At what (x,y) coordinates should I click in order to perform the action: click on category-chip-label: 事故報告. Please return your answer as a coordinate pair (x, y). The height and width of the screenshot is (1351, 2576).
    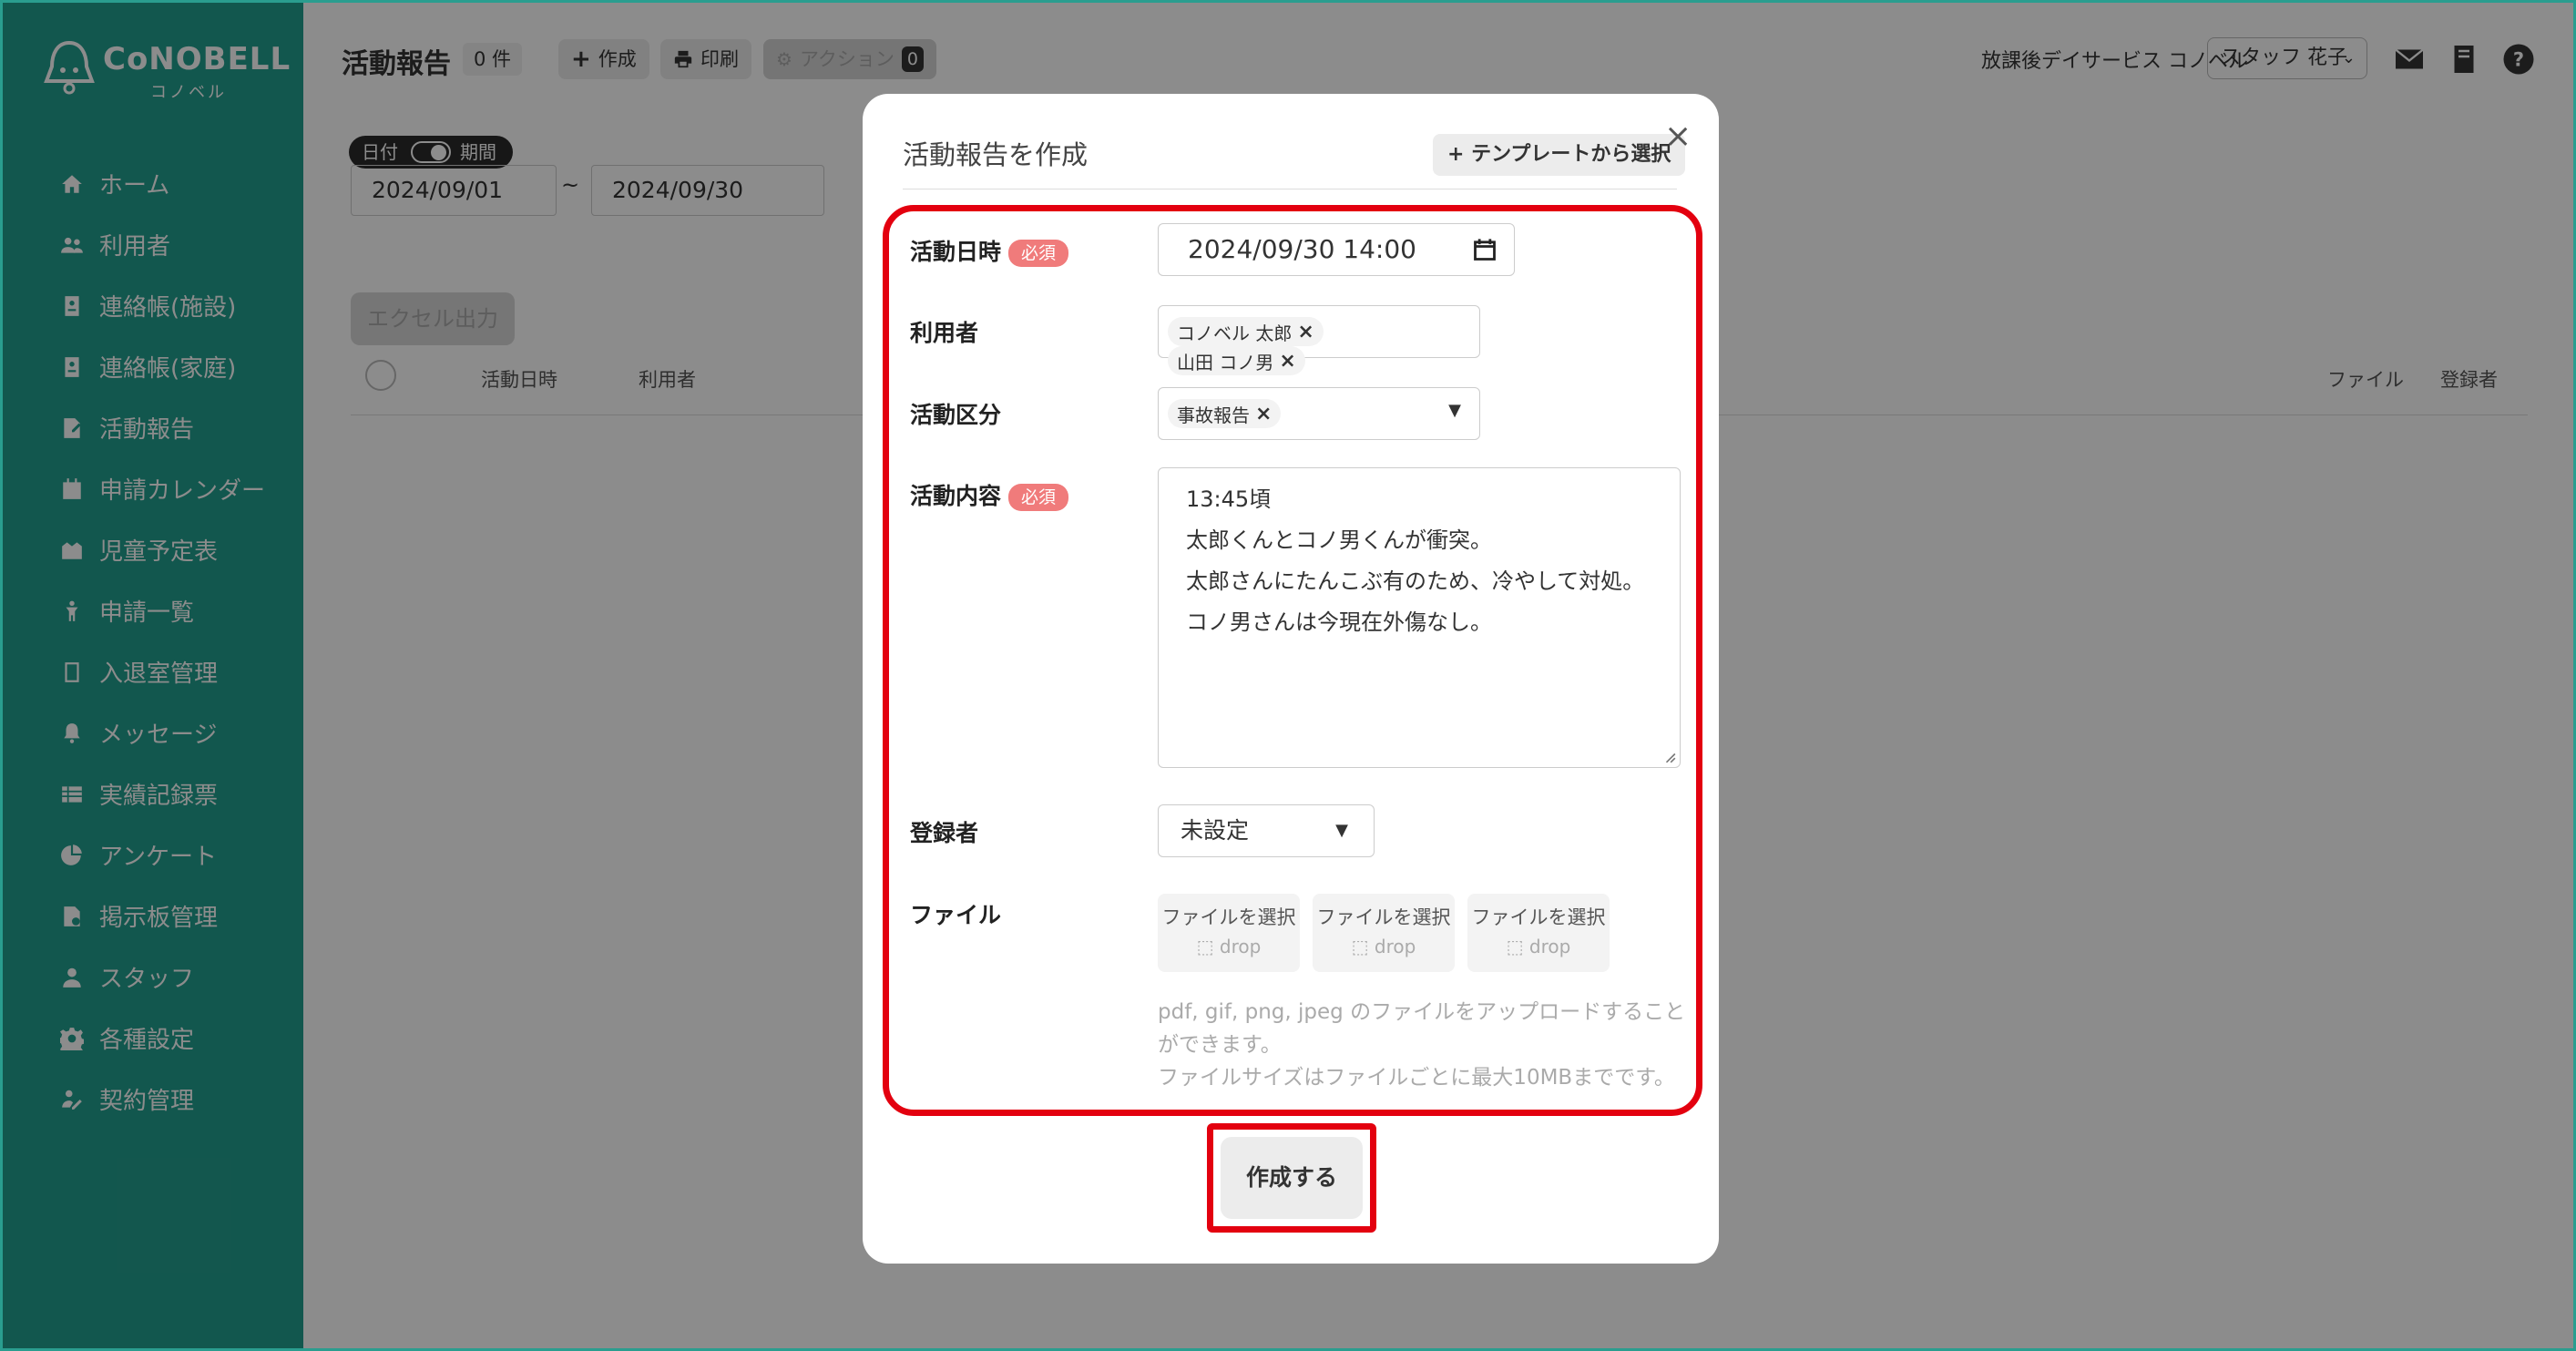
    Looking at the image, I should click on (1213, 415).